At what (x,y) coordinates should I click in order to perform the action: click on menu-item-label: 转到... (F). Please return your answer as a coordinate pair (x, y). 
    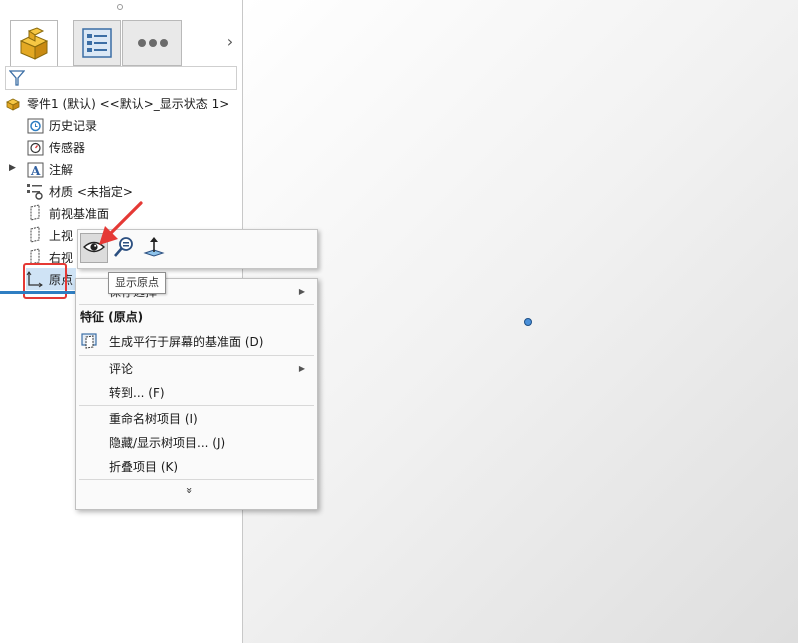
    Looking at the image, I should click on (137, 392).